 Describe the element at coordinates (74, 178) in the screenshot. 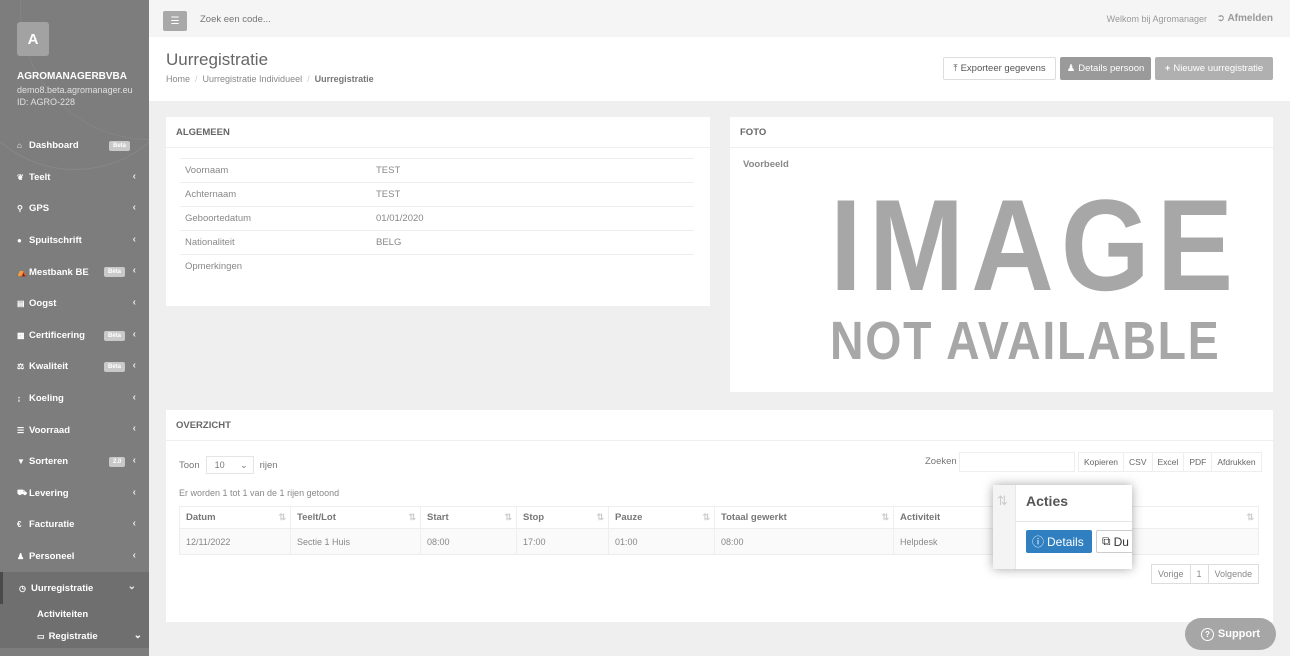

I see `sidebar-item-teelt: ❦ Teelt ‹` at that location.